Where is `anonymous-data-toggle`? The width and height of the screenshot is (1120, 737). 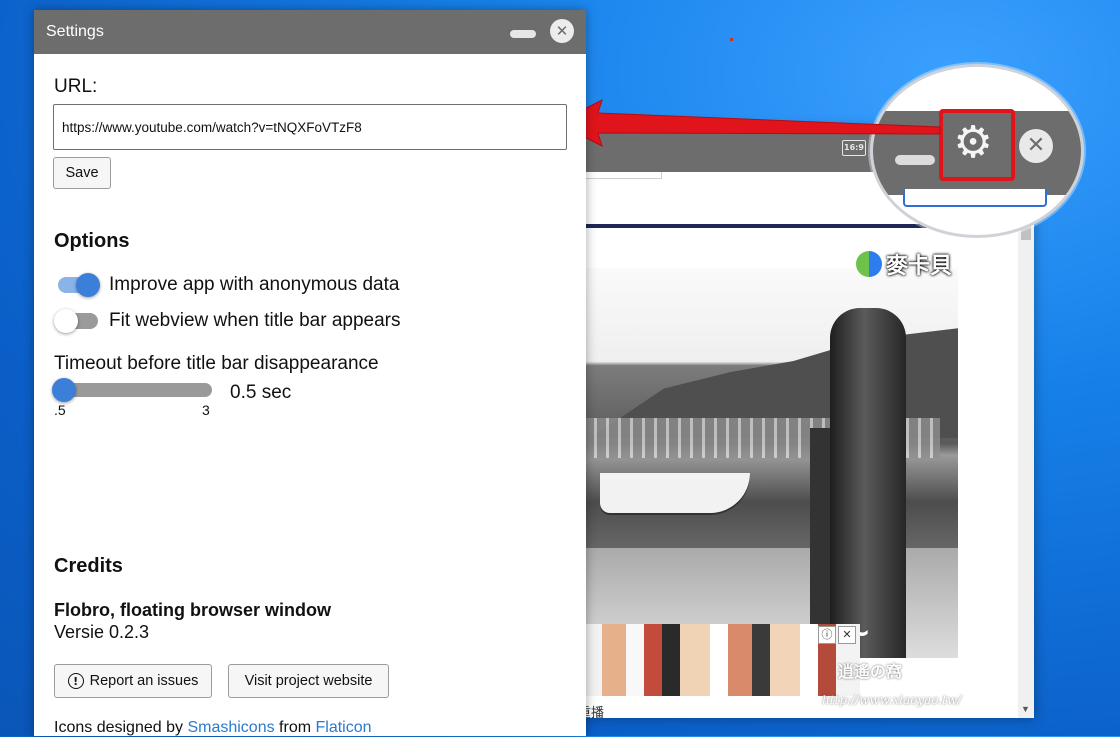
anonymous-data-toggle is located at coordinates (79, 285).